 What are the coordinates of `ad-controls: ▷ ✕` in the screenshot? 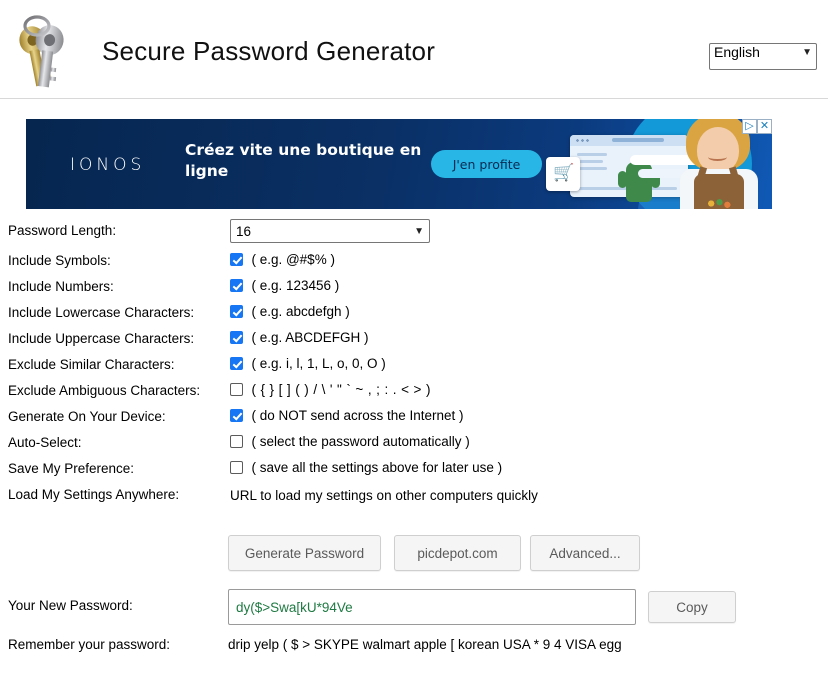 It's located at (757, 126).